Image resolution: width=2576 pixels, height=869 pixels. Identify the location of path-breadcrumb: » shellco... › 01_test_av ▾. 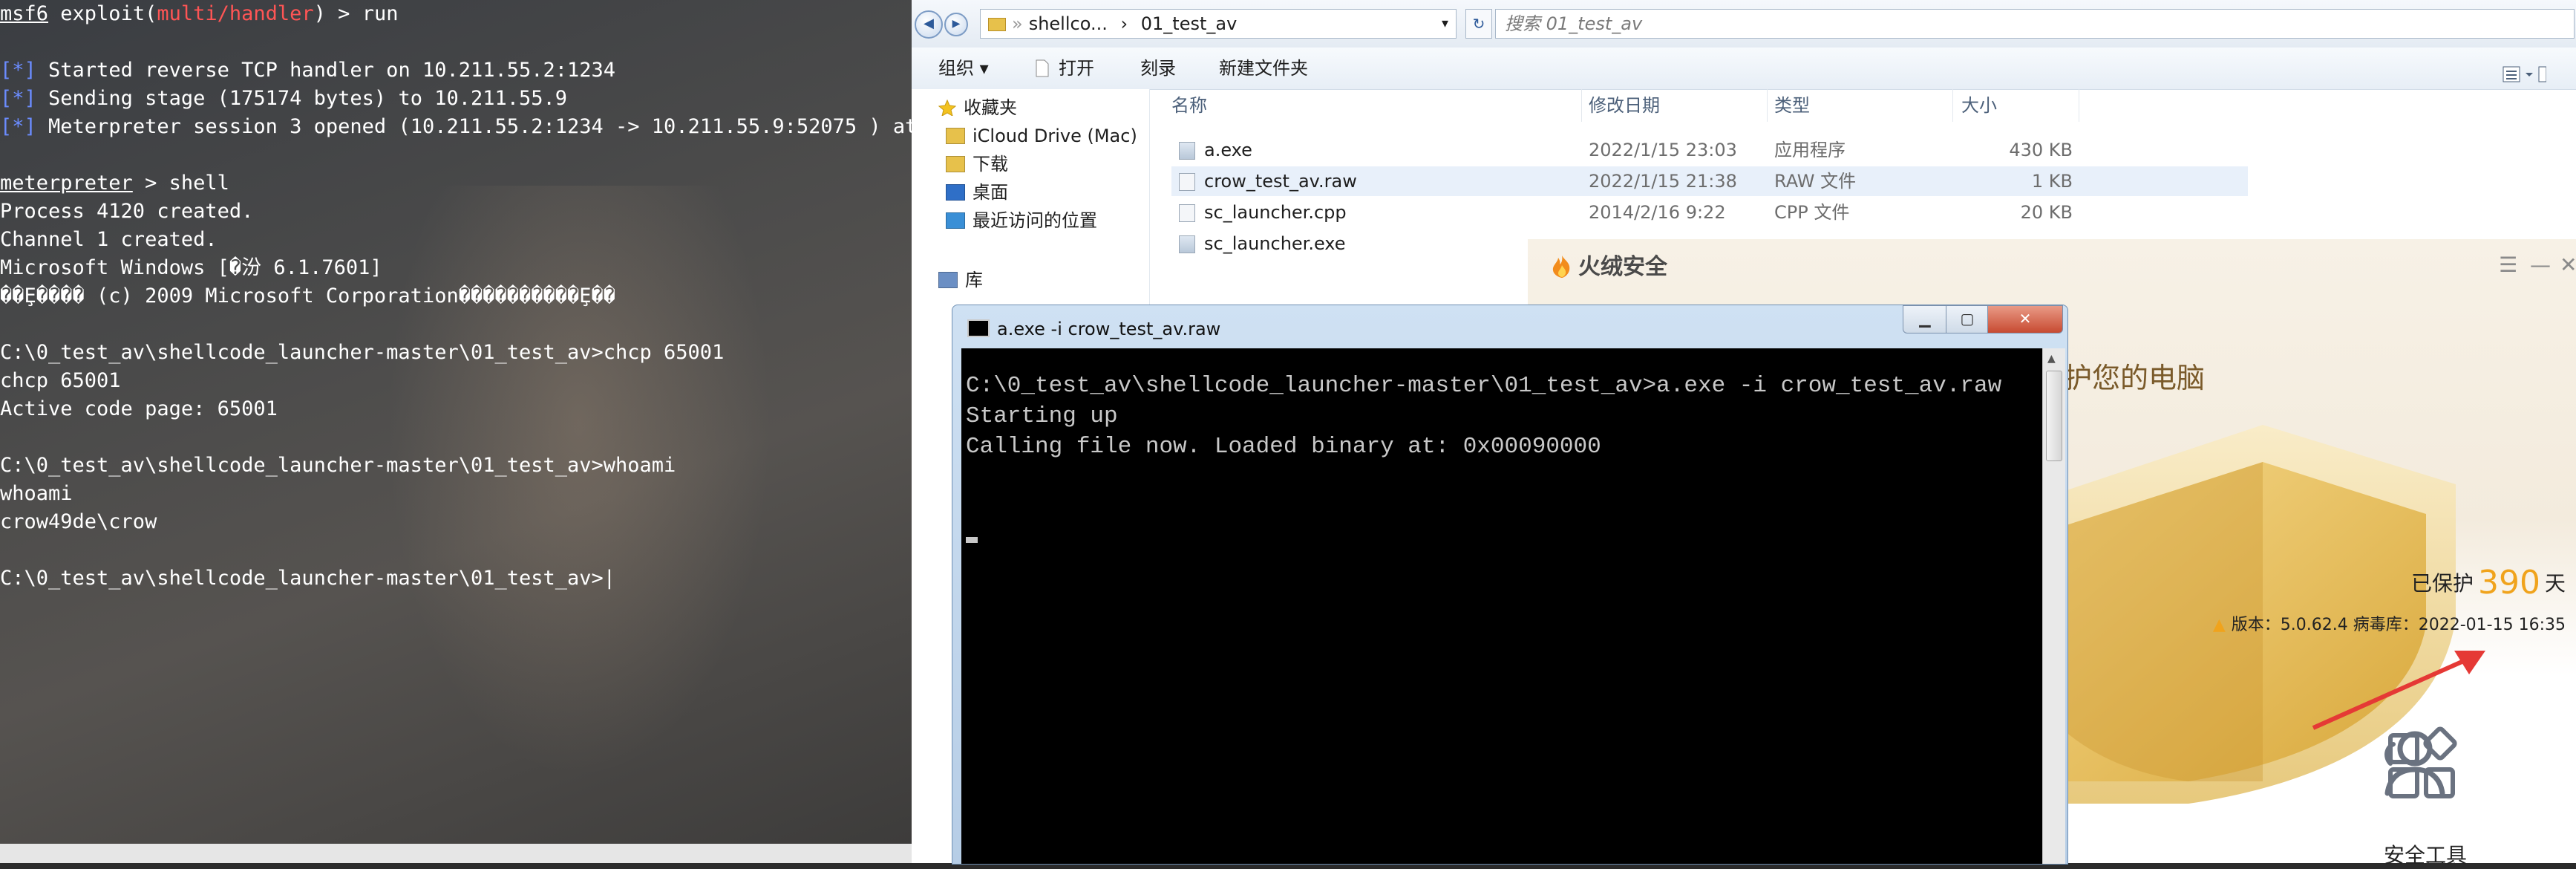
(1219, 24).